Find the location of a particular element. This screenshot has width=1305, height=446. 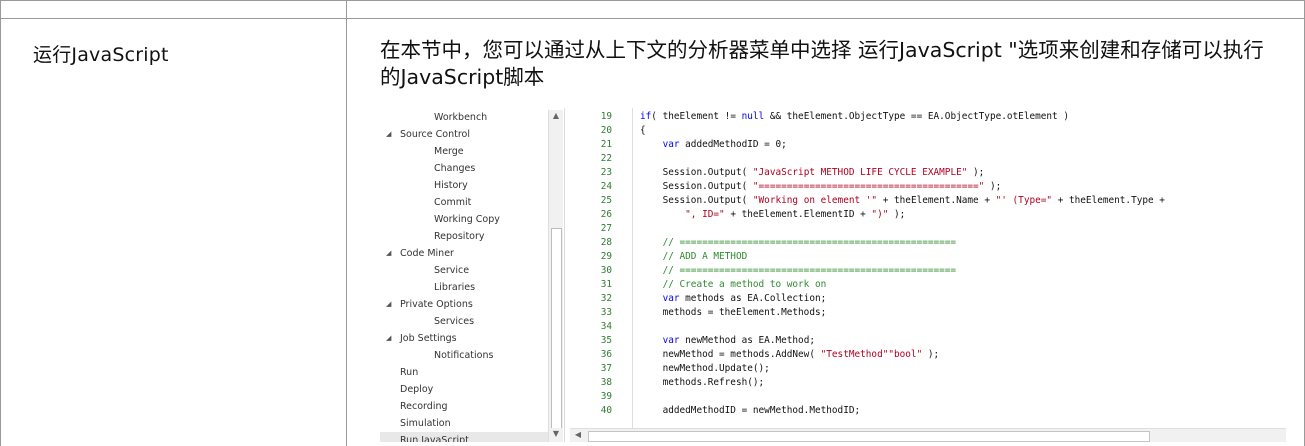

code-token: { is located at coordinates (643, 130).